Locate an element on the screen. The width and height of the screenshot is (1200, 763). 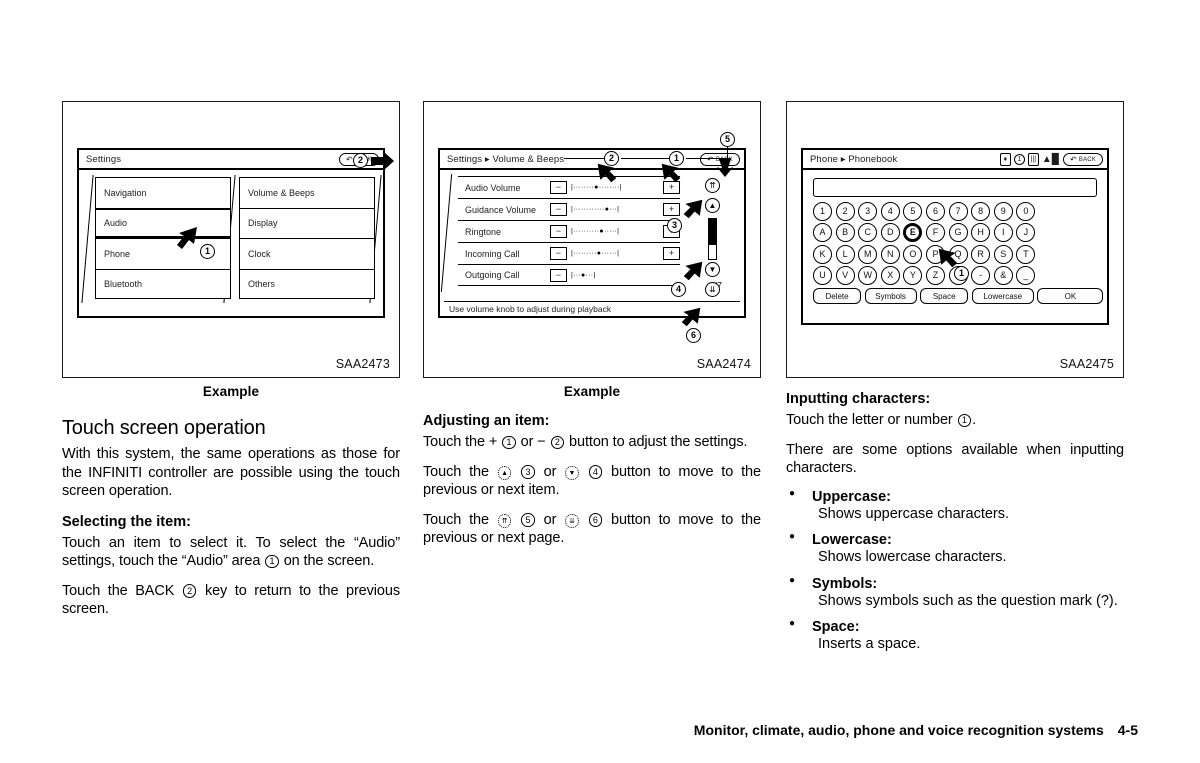
settings-list-left: Navigation Audio Phone Bluetooth is located at coordinates (163, 238).